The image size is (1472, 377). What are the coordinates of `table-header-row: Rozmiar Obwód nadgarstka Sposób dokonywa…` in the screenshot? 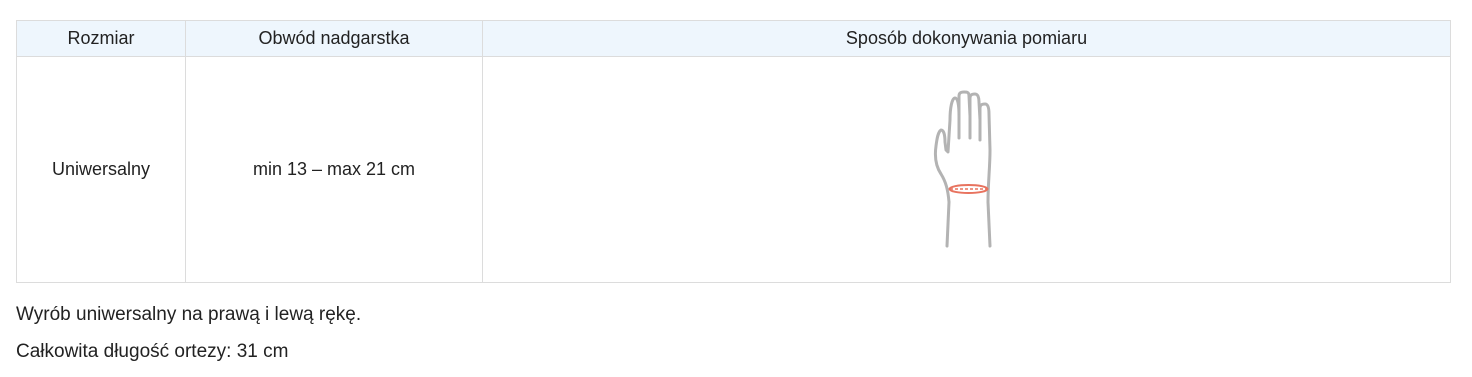 It's located at (733, 38).